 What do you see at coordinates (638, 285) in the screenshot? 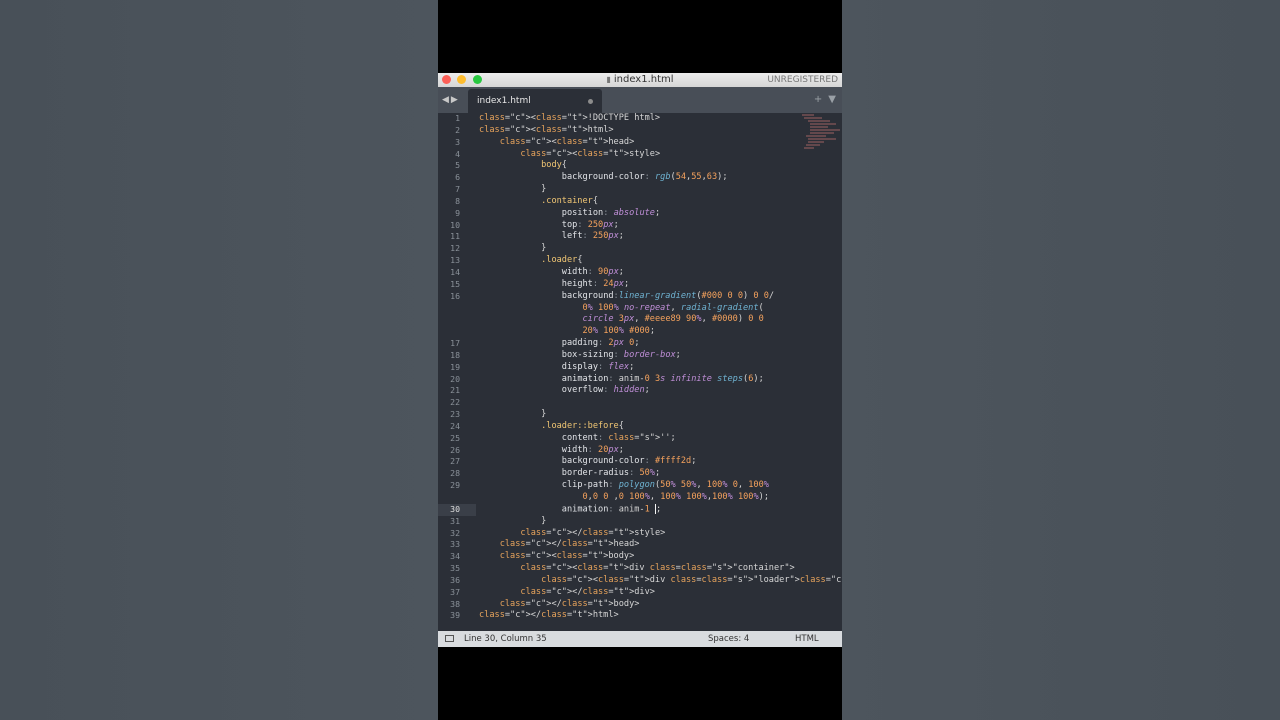
I see `code-line: height: 24px;` at bounding box center [638, 285].